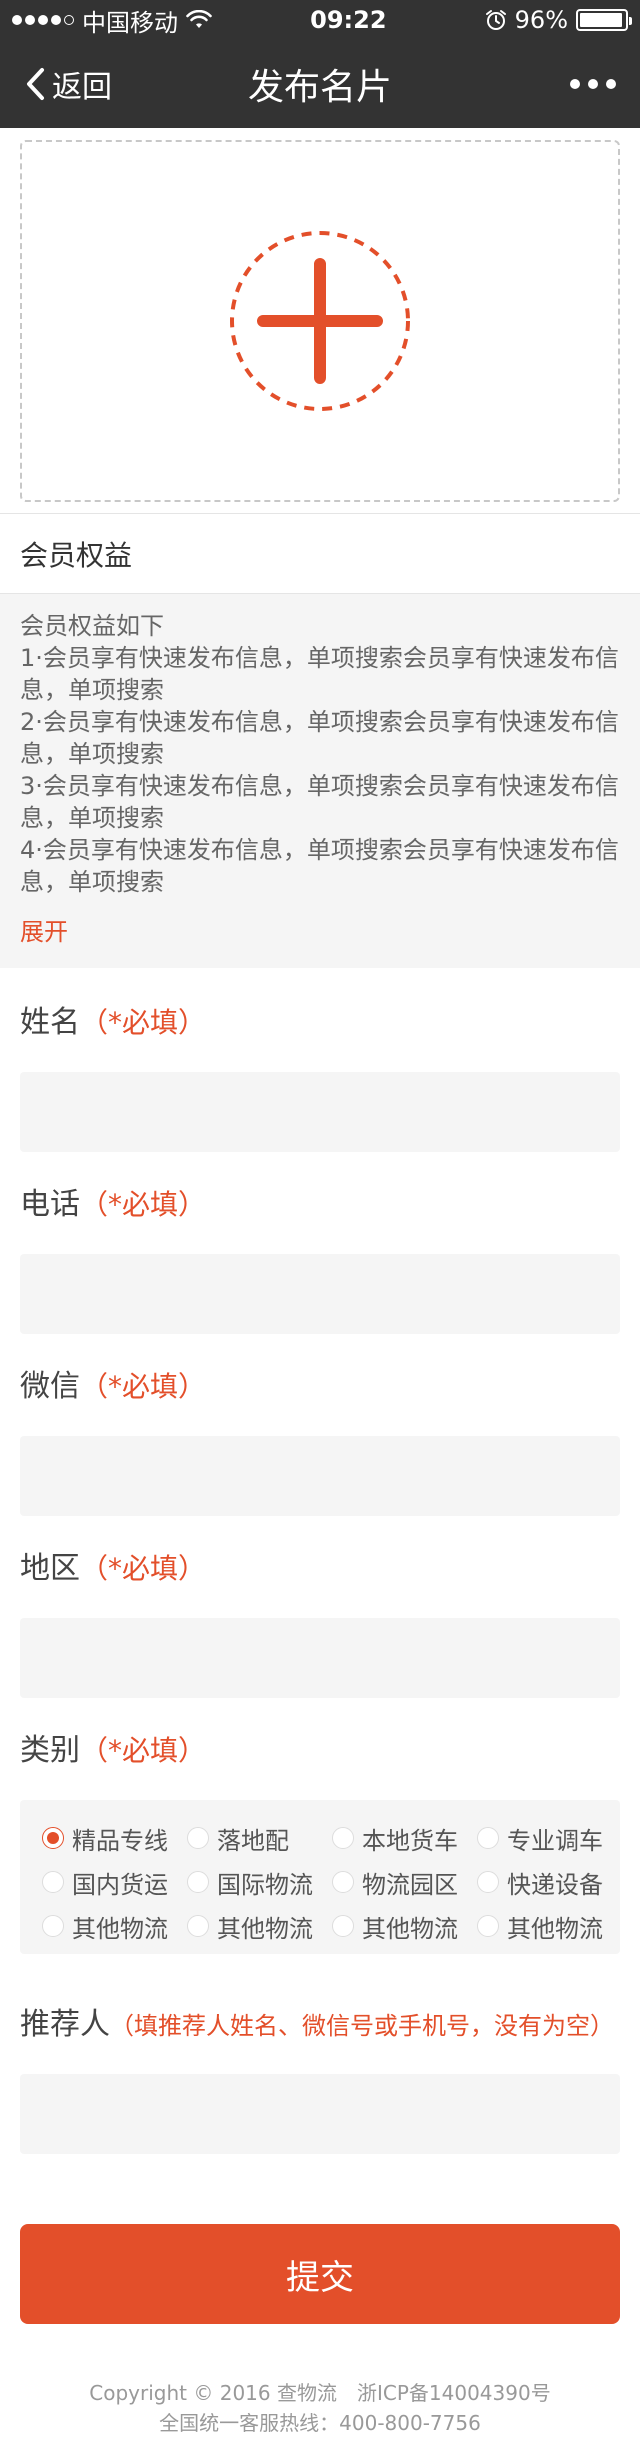 This screenshot has width=640, height=2458. What do you see at coordinates (319, 674) in the screenshot?
I see `benefit-item: 1·会员享有快速发布信息，单项搜索会员享有快速发布信息，单项搜索` at bounding box center [319, 674].